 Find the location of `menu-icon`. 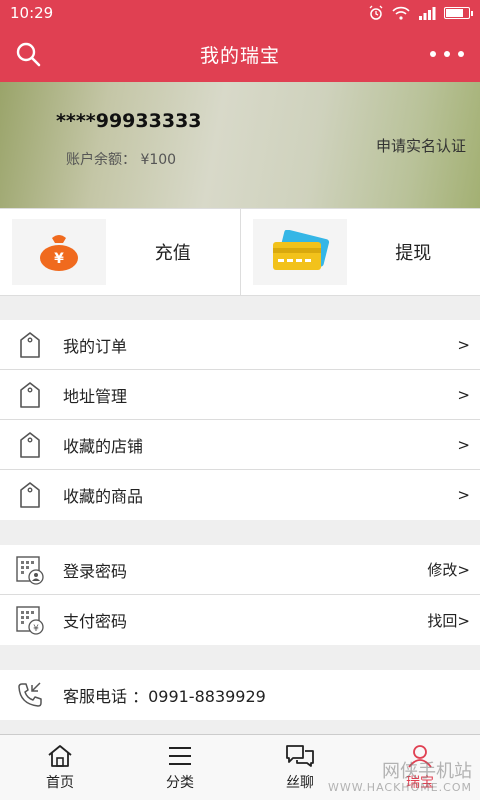

menu-icon is located at coordinates (180, 755).